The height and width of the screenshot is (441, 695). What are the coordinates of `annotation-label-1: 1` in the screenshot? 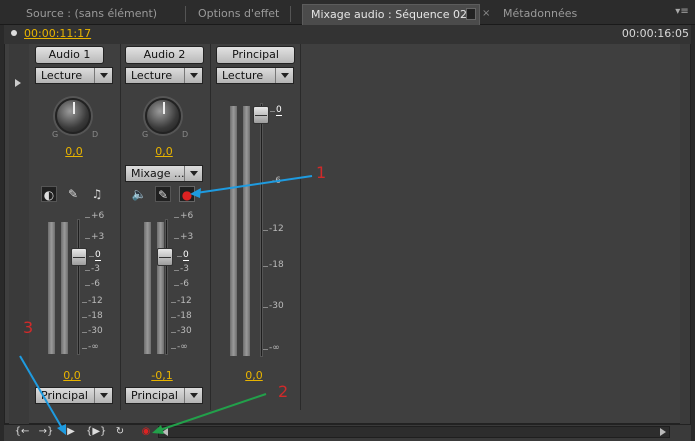 It's located at (321, 172).